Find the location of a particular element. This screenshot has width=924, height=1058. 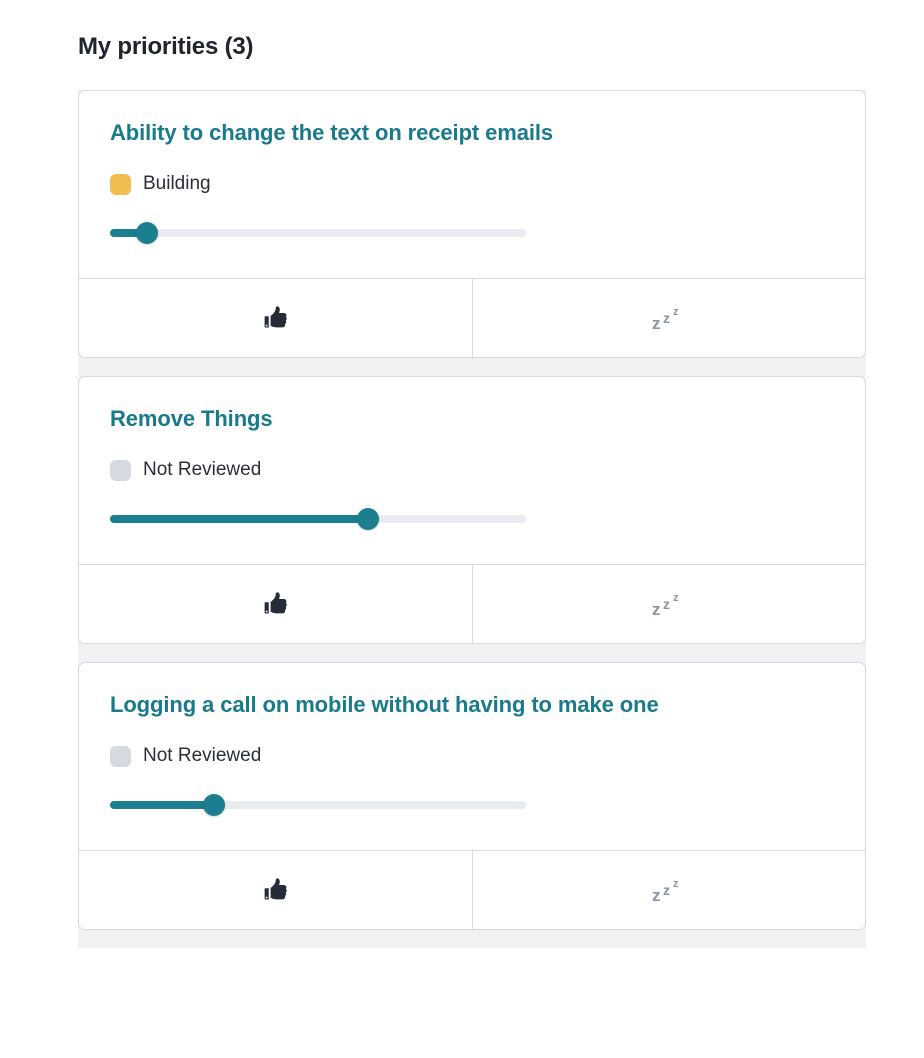

page-title: My priorities (3) is located at coordinates (166, 46).